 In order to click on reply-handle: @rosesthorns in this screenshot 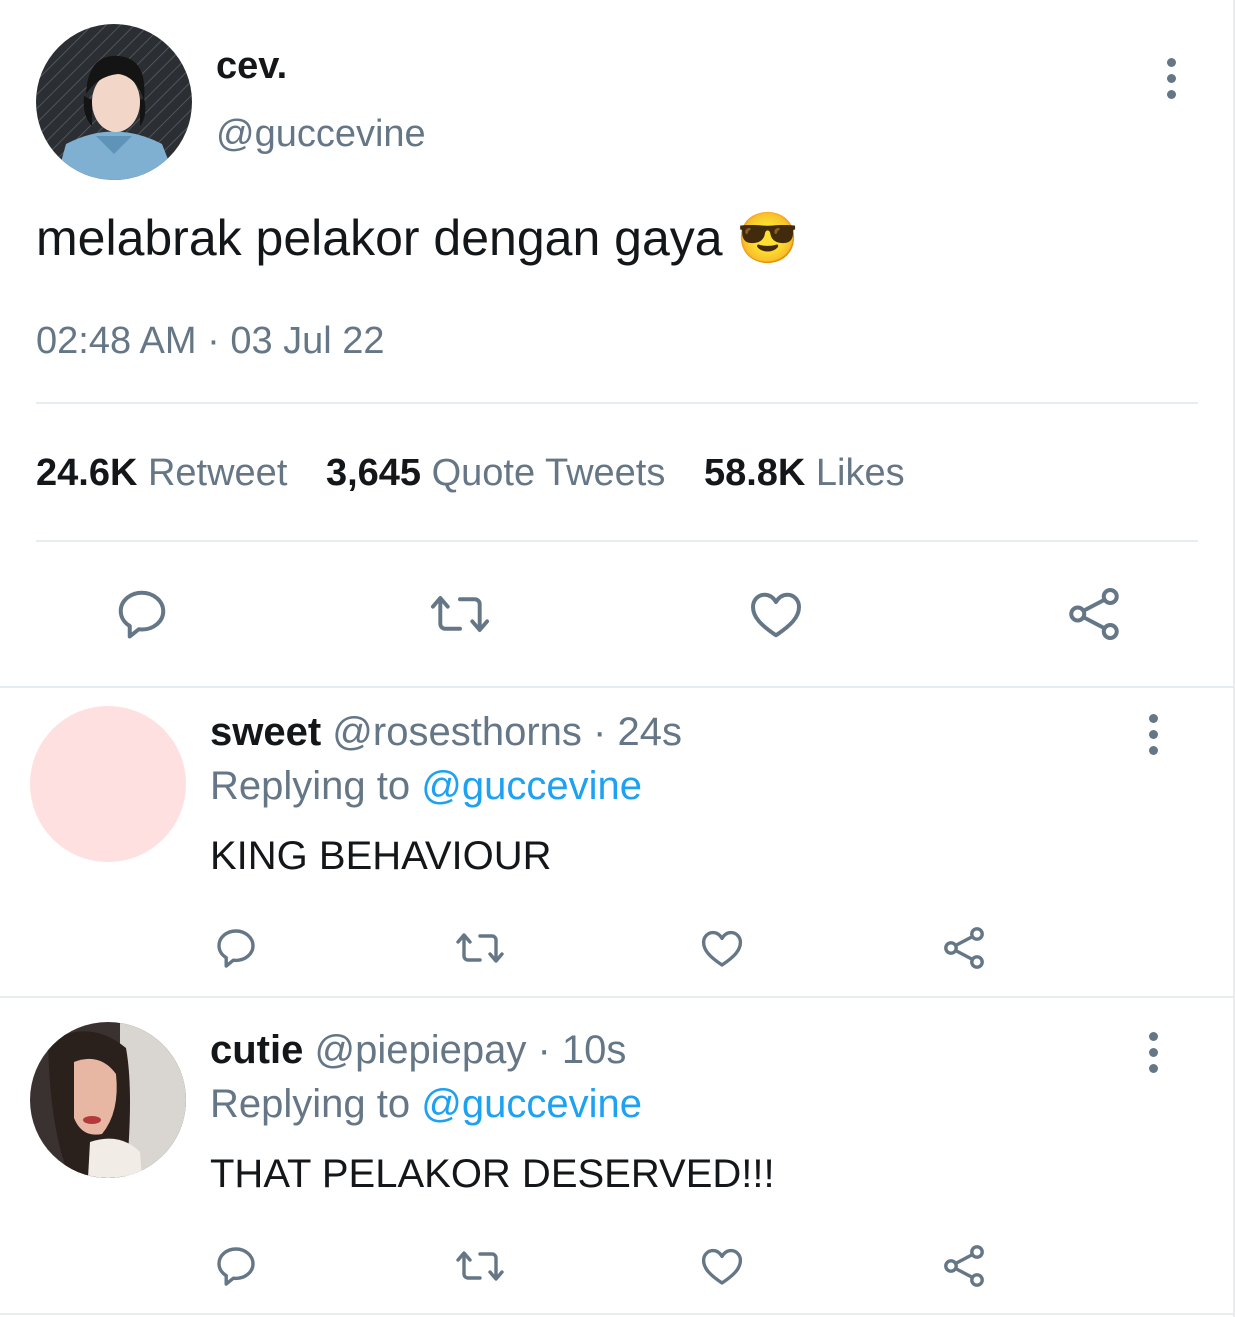, I will do `click(457, 732)`.